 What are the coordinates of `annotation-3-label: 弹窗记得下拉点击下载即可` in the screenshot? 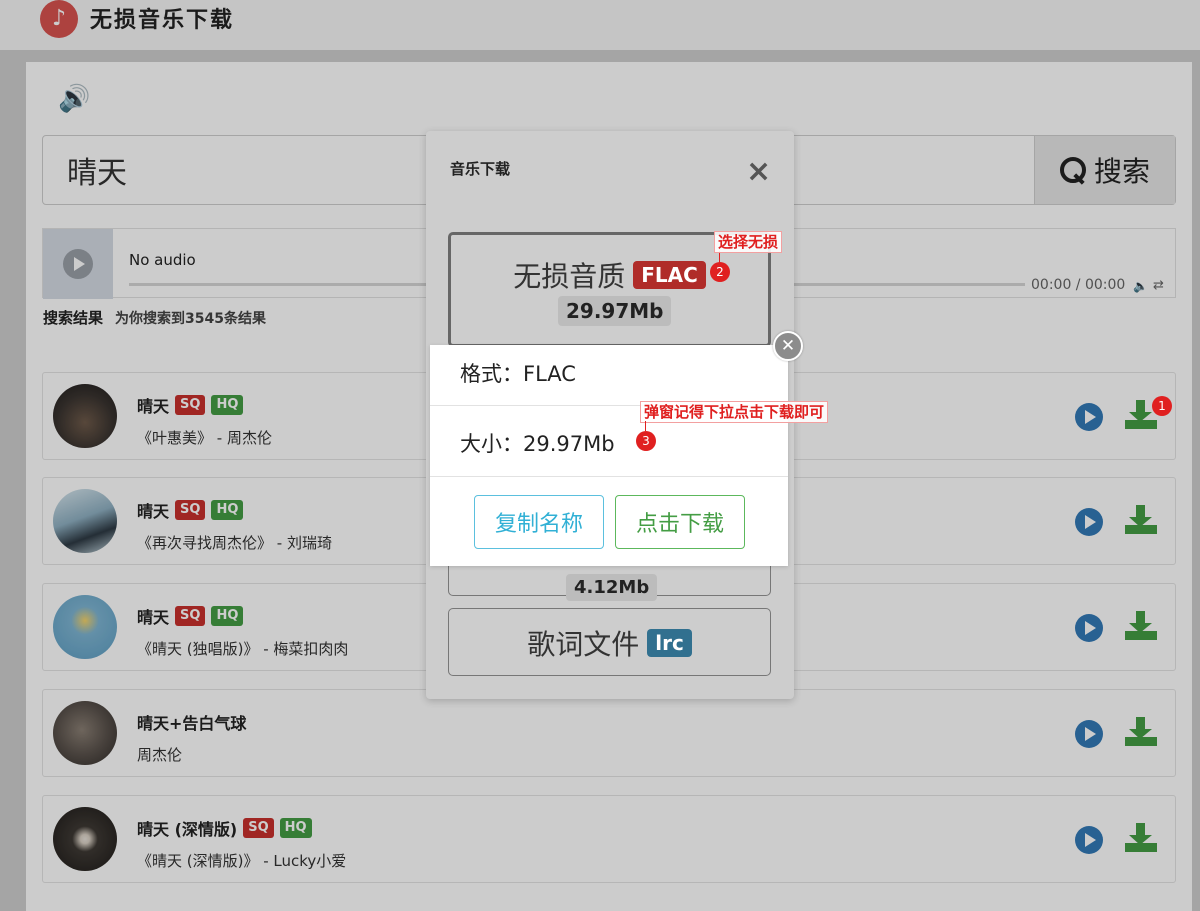 It's located at (734, 412).